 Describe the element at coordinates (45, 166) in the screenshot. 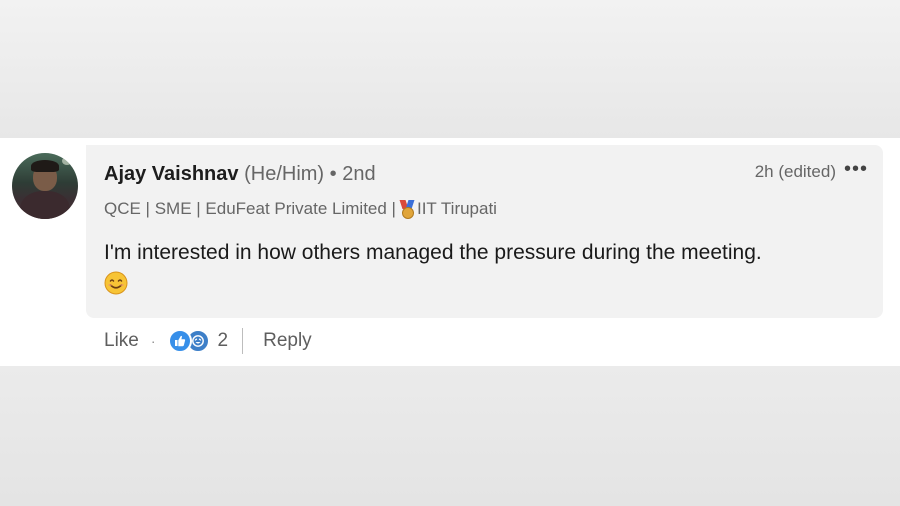

I see `avatar-hair` at that location.